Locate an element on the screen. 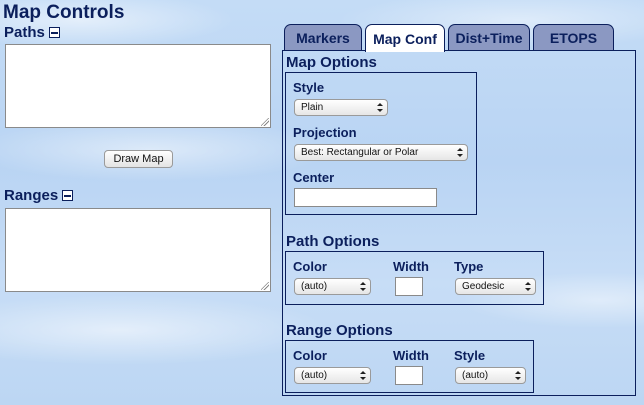 The image size is (644, 405). range-width-label: Width is located at coordinates (411, 355).